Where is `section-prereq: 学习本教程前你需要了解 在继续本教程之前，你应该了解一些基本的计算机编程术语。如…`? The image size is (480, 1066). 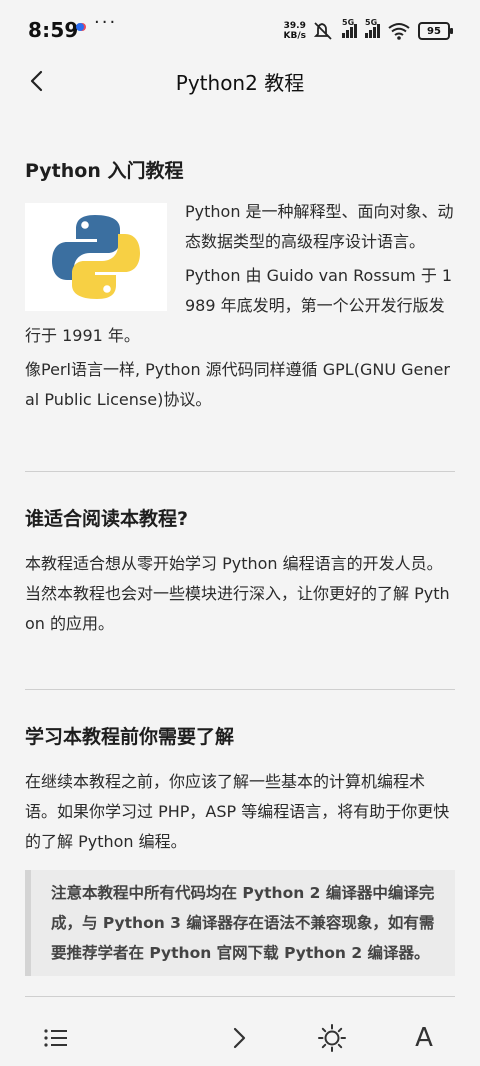
section-prereq: 学习本教程前你需要了解 在继续本教程之前，你应该了解一些基本的计算机编程术语。如… is located at coordinates (240, 789).